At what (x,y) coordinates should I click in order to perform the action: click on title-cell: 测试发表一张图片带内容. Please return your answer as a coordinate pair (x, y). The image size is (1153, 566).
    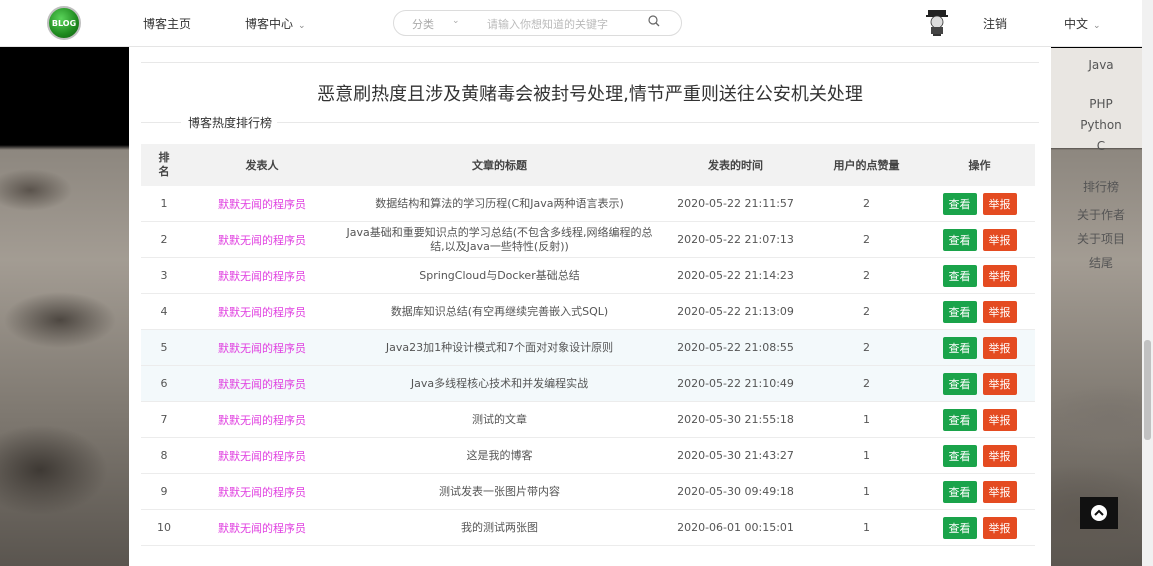
    Looking at the image, I should click on (499, 491).